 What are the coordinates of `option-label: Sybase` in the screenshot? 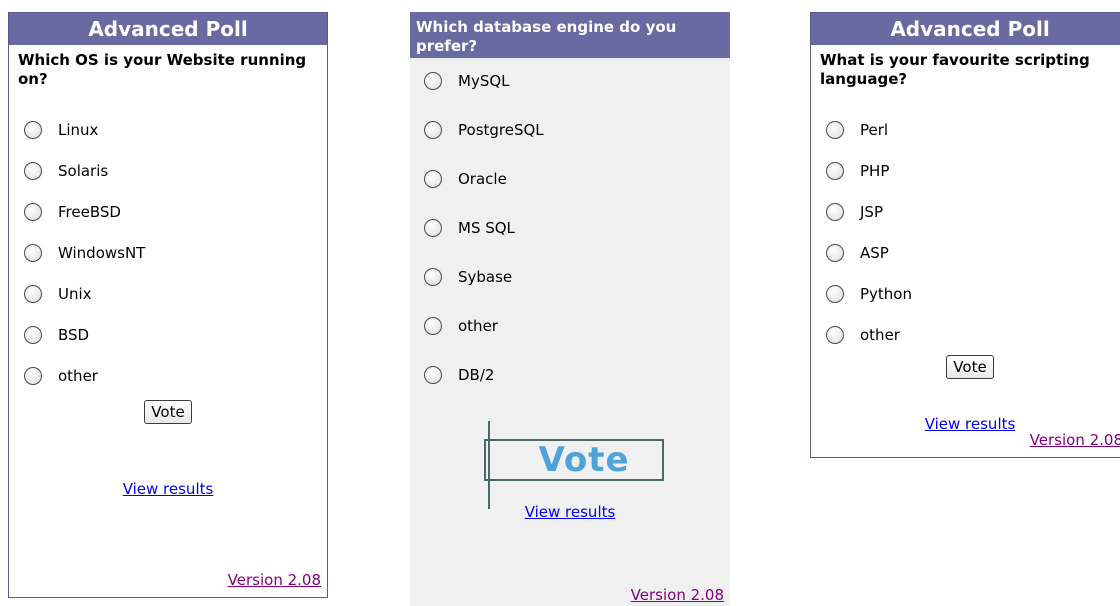 It's located at (485, 276).